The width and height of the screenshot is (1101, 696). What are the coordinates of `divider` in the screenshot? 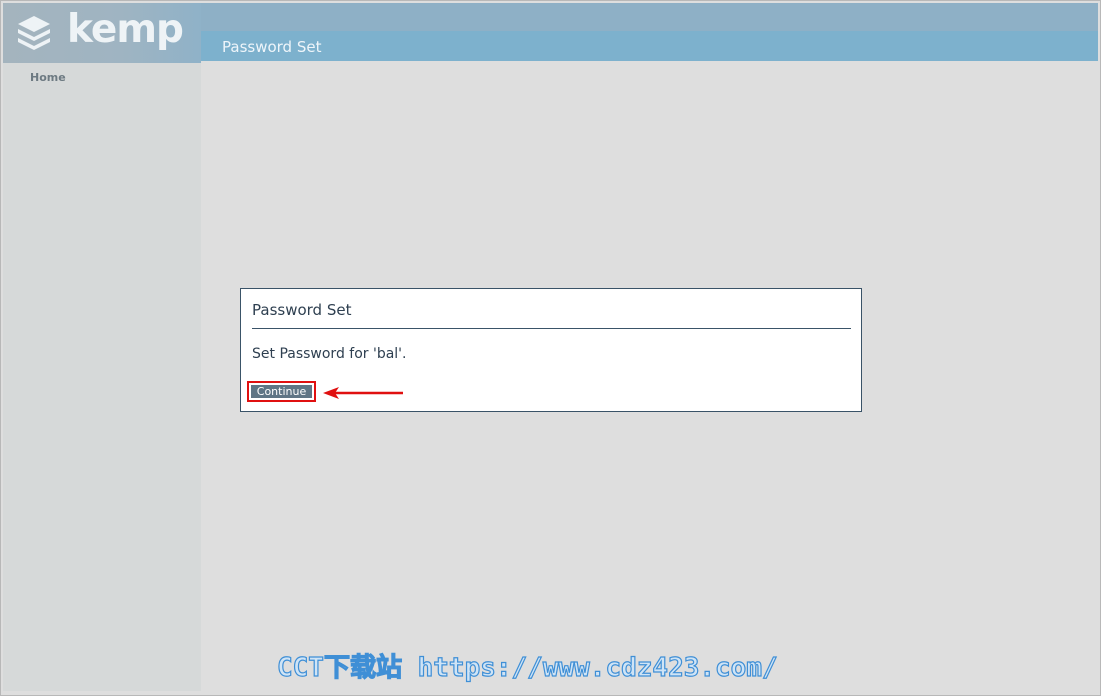 It's located at (551, 328).